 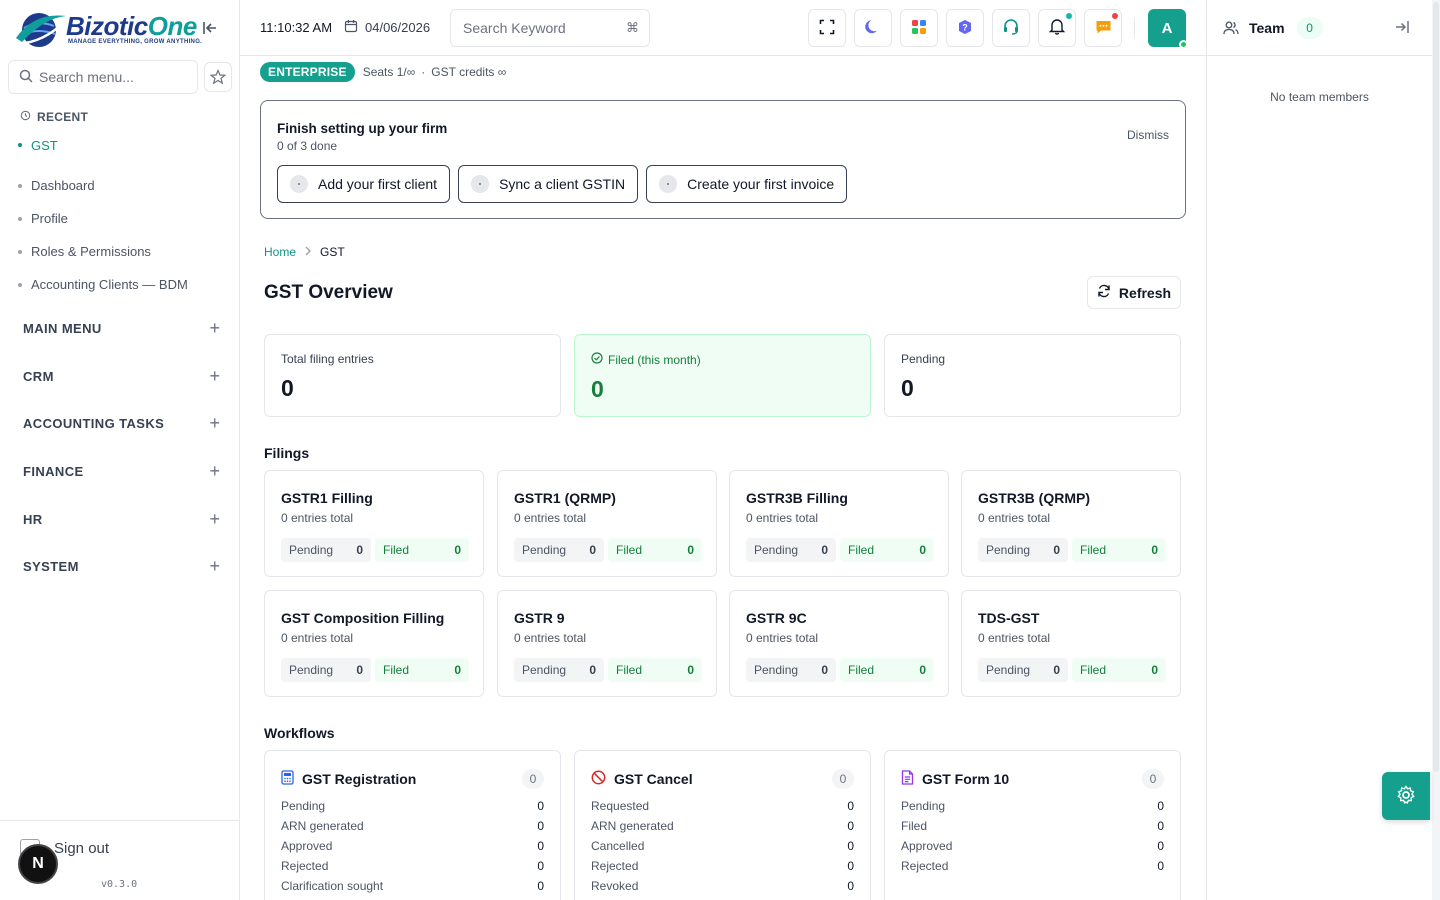 I want to click on scrollbar-thumb, so click(x=1436, y=387).